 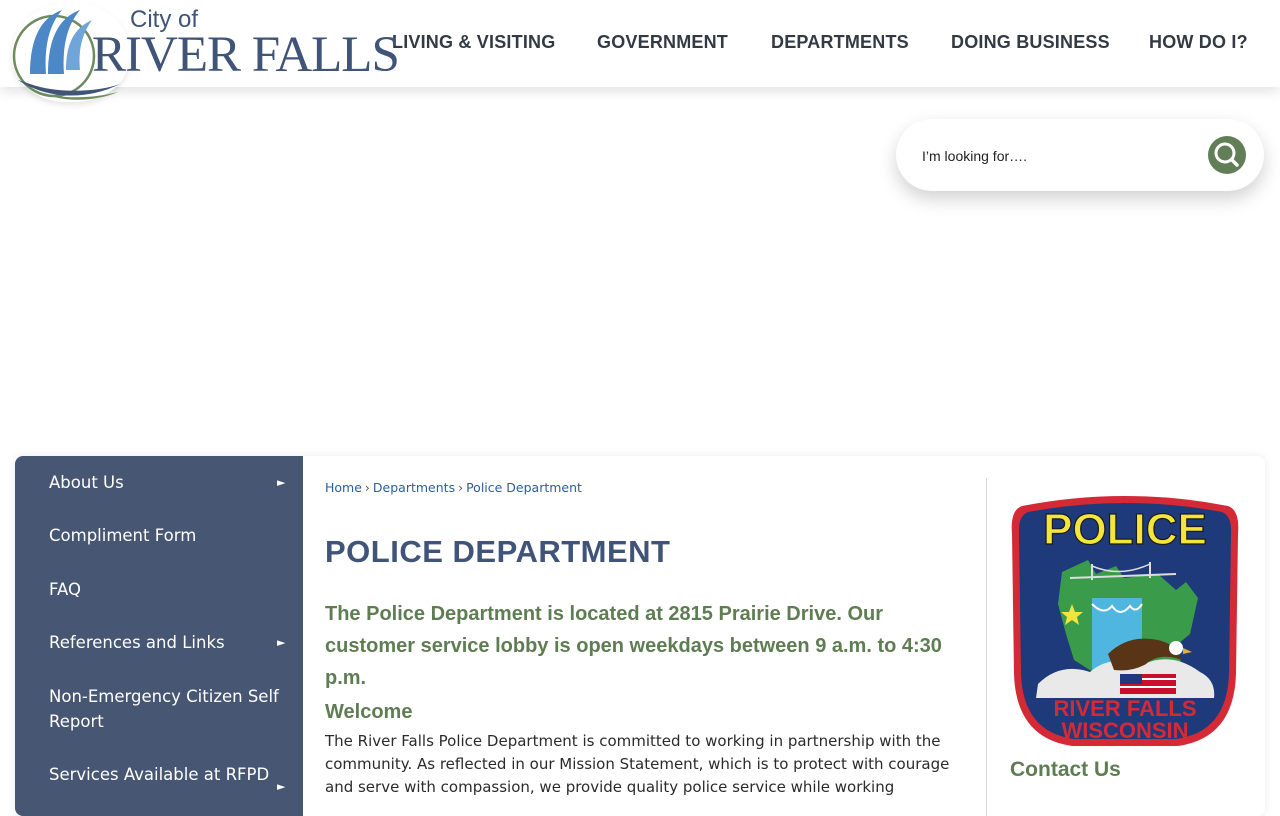 What do you see at coordinates (164, 709) in the screenshot?
I see `sidebar-item-citizen-self-report: Non-Emergency Citizen Self Report` at bounding box center [164, 709].